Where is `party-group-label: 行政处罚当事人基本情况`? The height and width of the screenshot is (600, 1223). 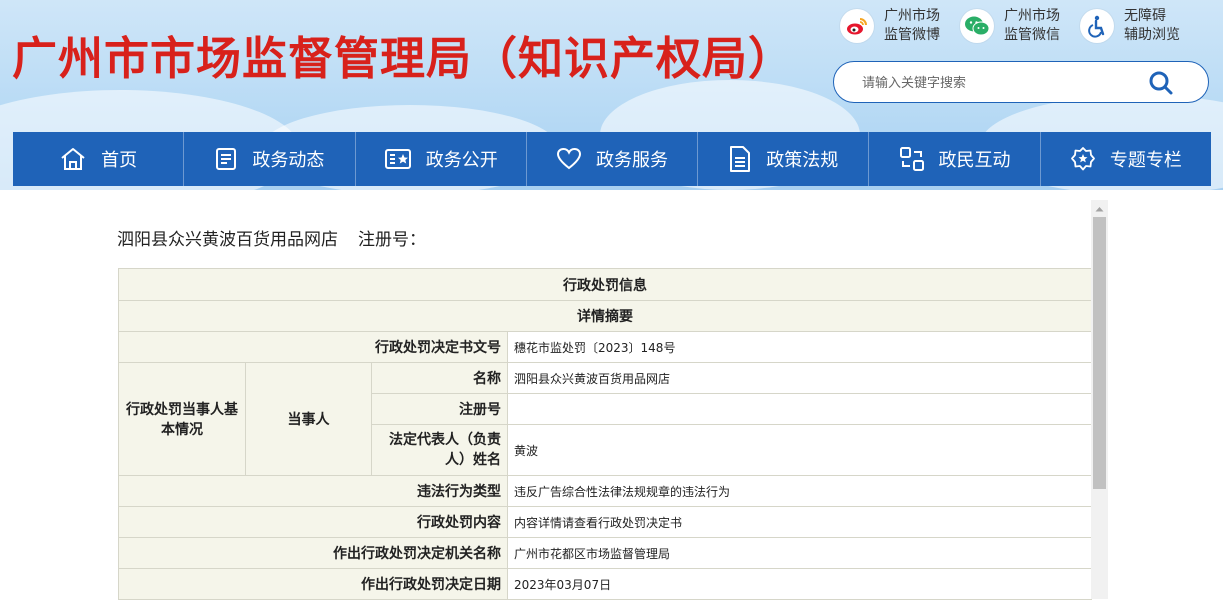 party-group-label: 行政处罚当事人基本情况 is located at coordinates (182, 419).